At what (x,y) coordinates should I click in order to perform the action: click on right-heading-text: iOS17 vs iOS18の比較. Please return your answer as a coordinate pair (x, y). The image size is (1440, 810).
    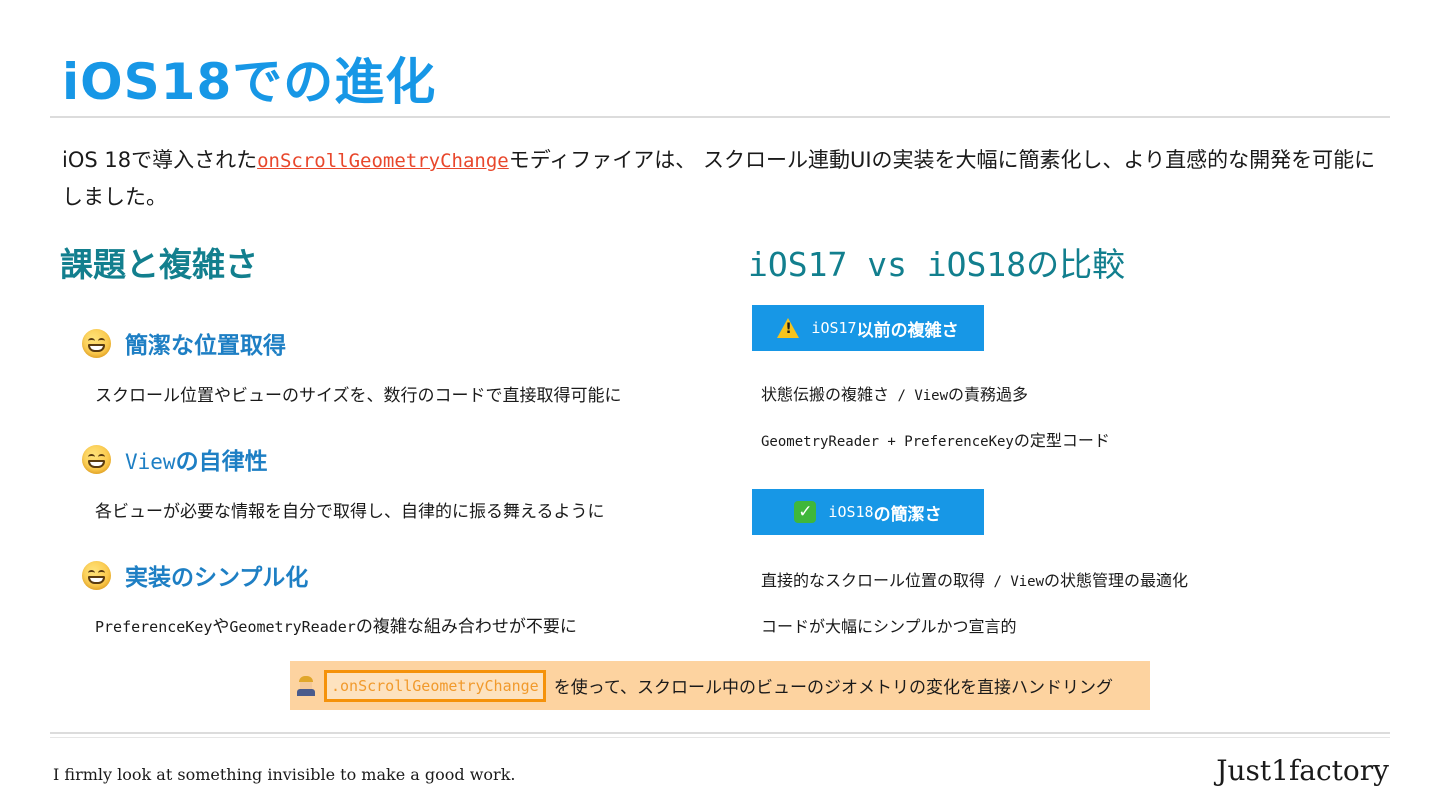
    Looking at the image, I should click on (937, 264).